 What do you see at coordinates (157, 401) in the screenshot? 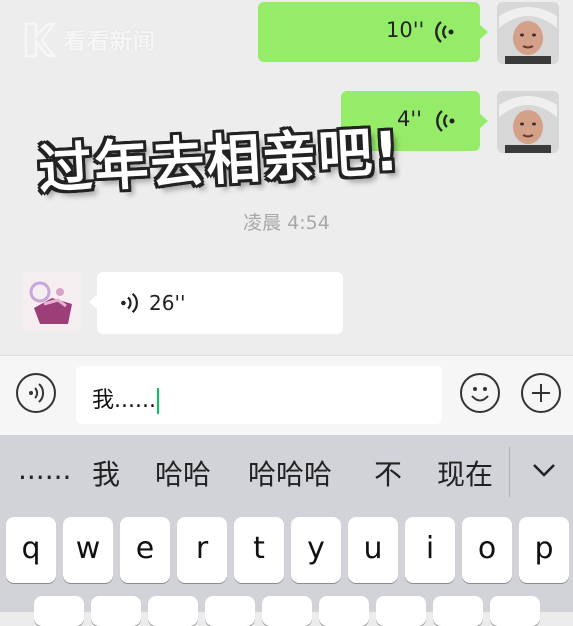
I see `text-caret` at bounding box center [157, 401].